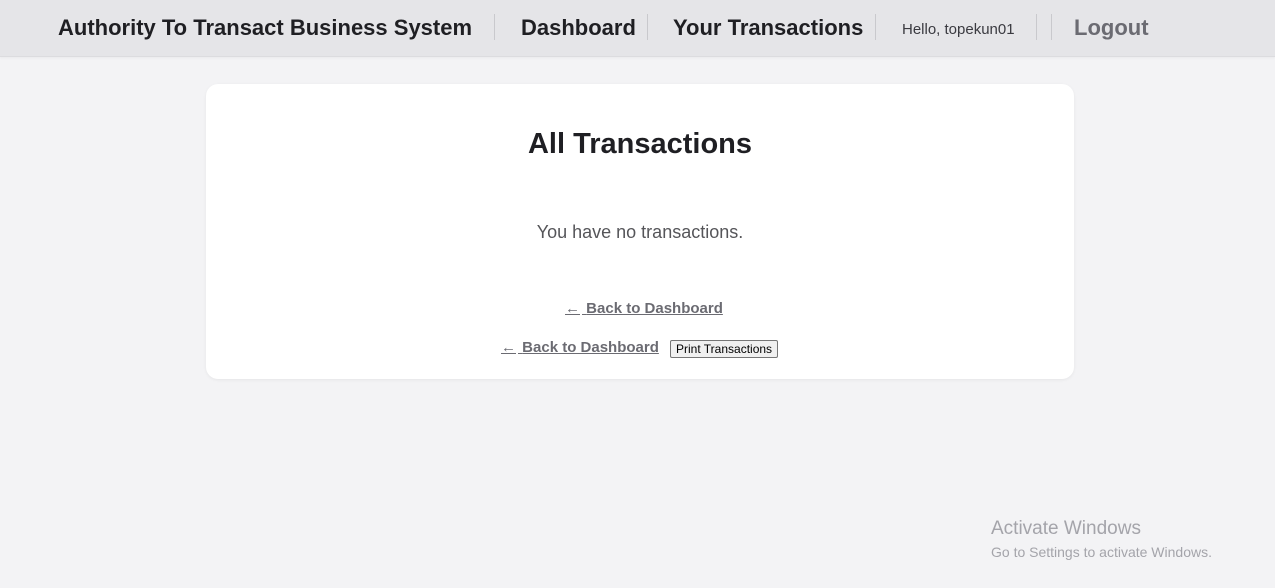  Describe the element at coordinates (265, 28) in the screenshot. I see `brand-link: Authority To Transact Business System` at that location.